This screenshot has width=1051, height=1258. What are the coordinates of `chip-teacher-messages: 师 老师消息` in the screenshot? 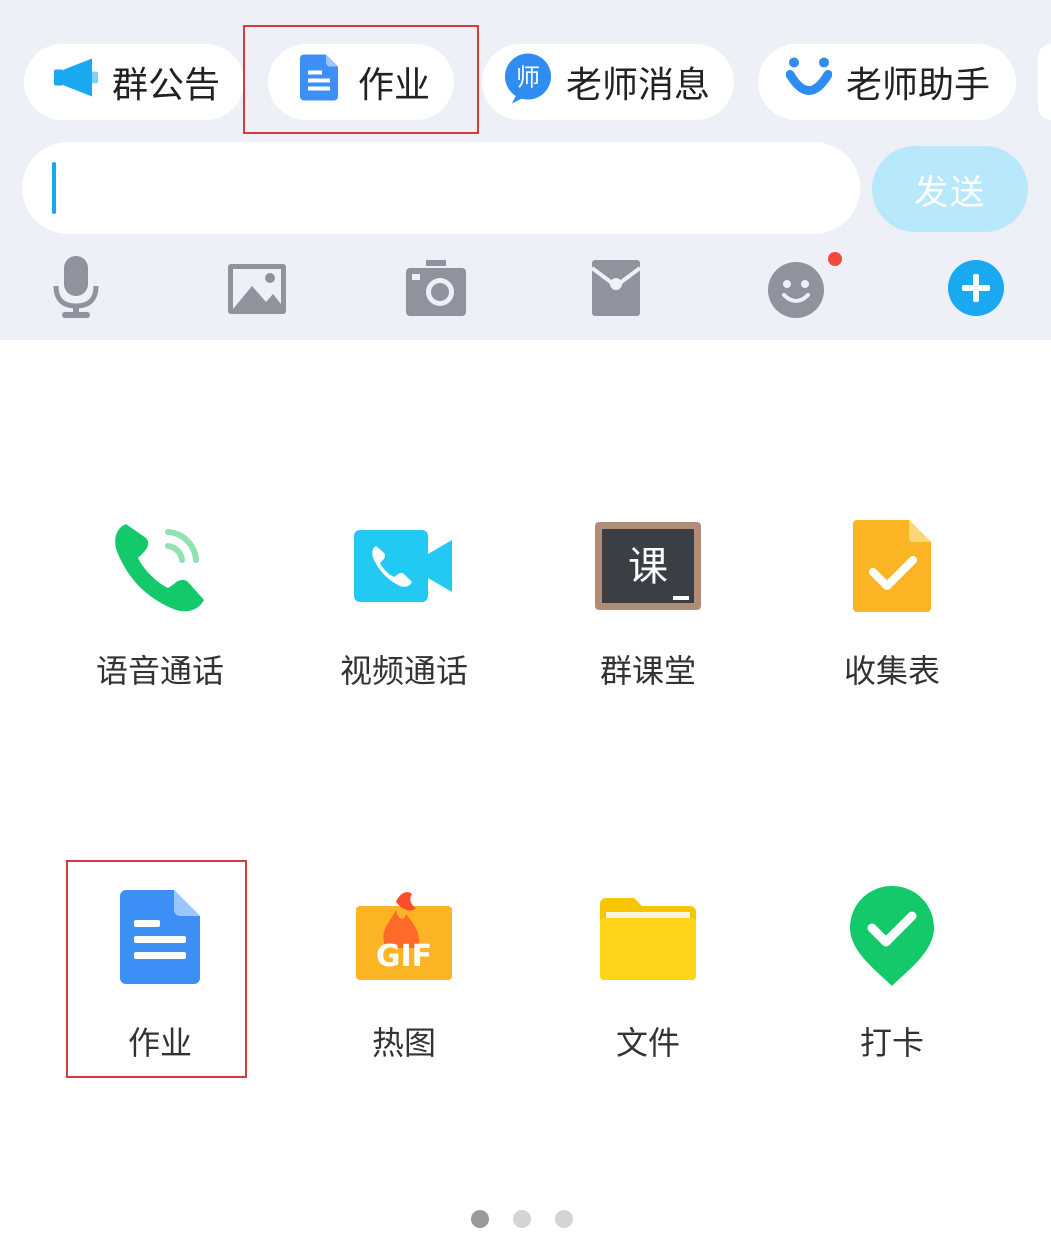 It's located at (608, 82).